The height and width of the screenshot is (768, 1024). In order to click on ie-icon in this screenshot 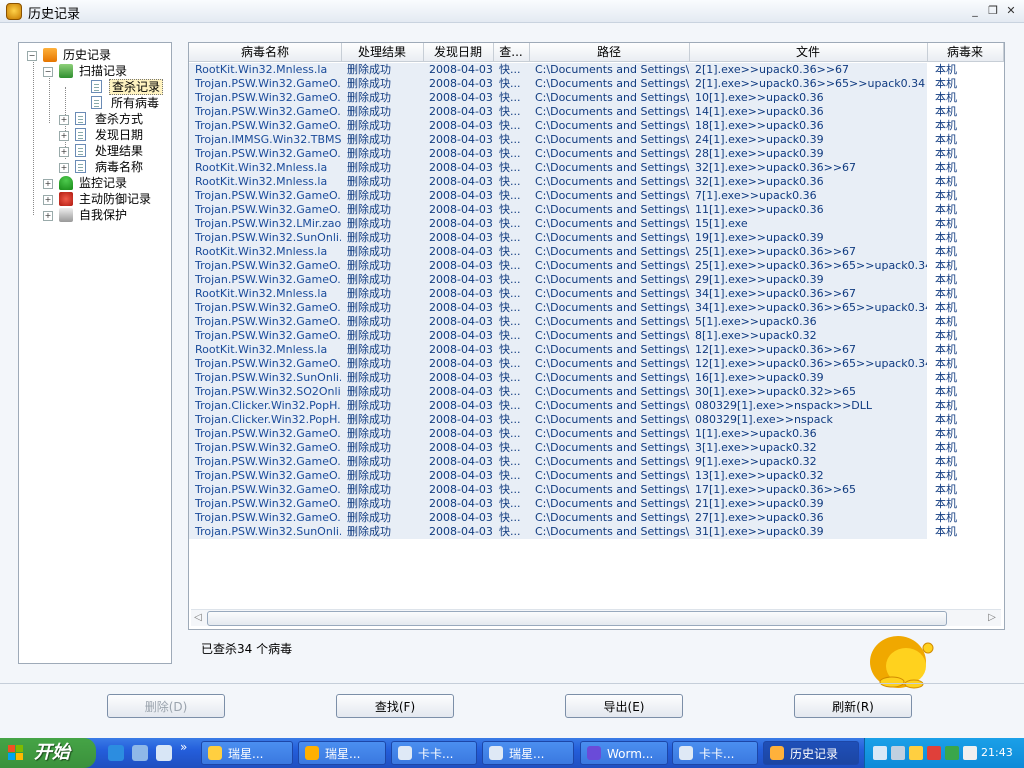, I will do `click(116, 753)`.